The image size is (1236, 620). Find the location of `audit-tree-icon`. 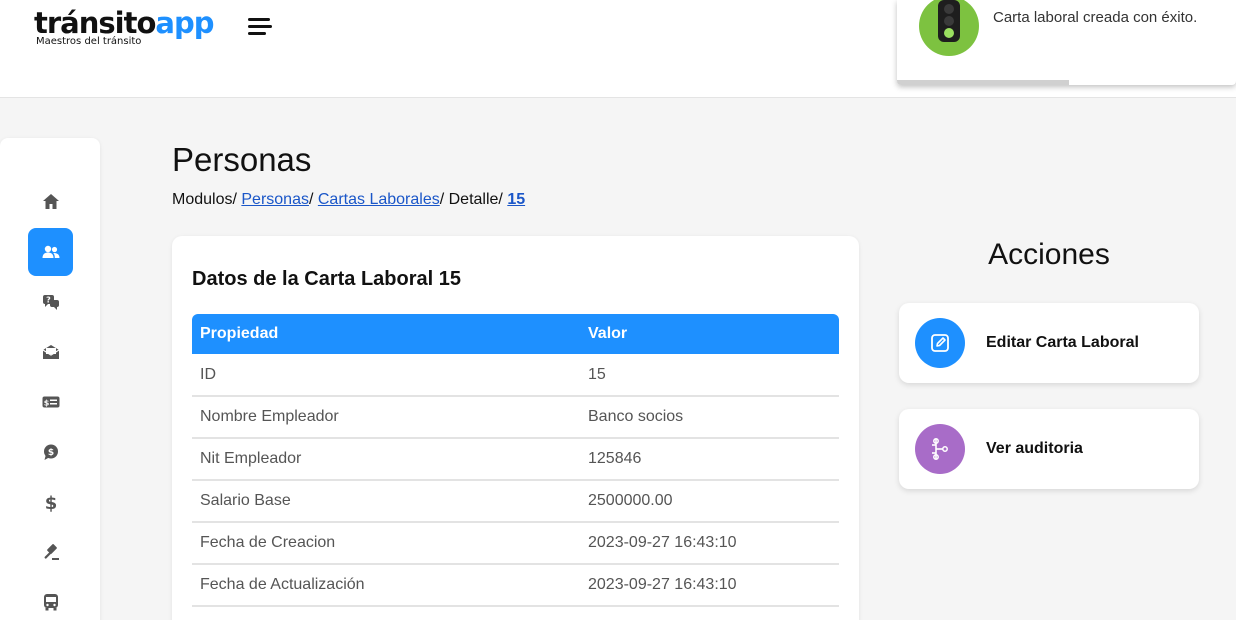

audit-tree-icon is located at coordinates (940, 449).